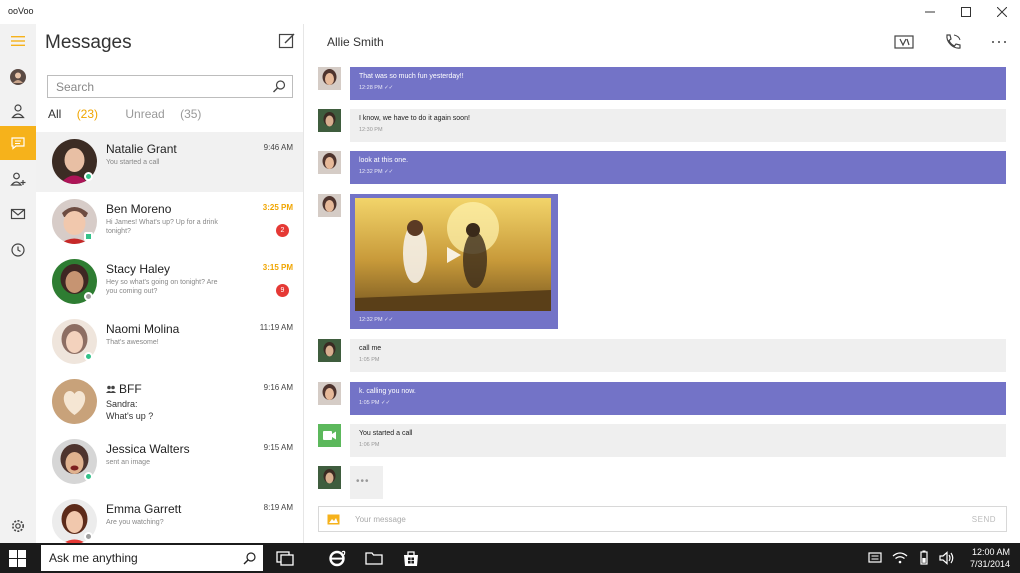  I want to click on messages-nav-item, so click(18, 143).